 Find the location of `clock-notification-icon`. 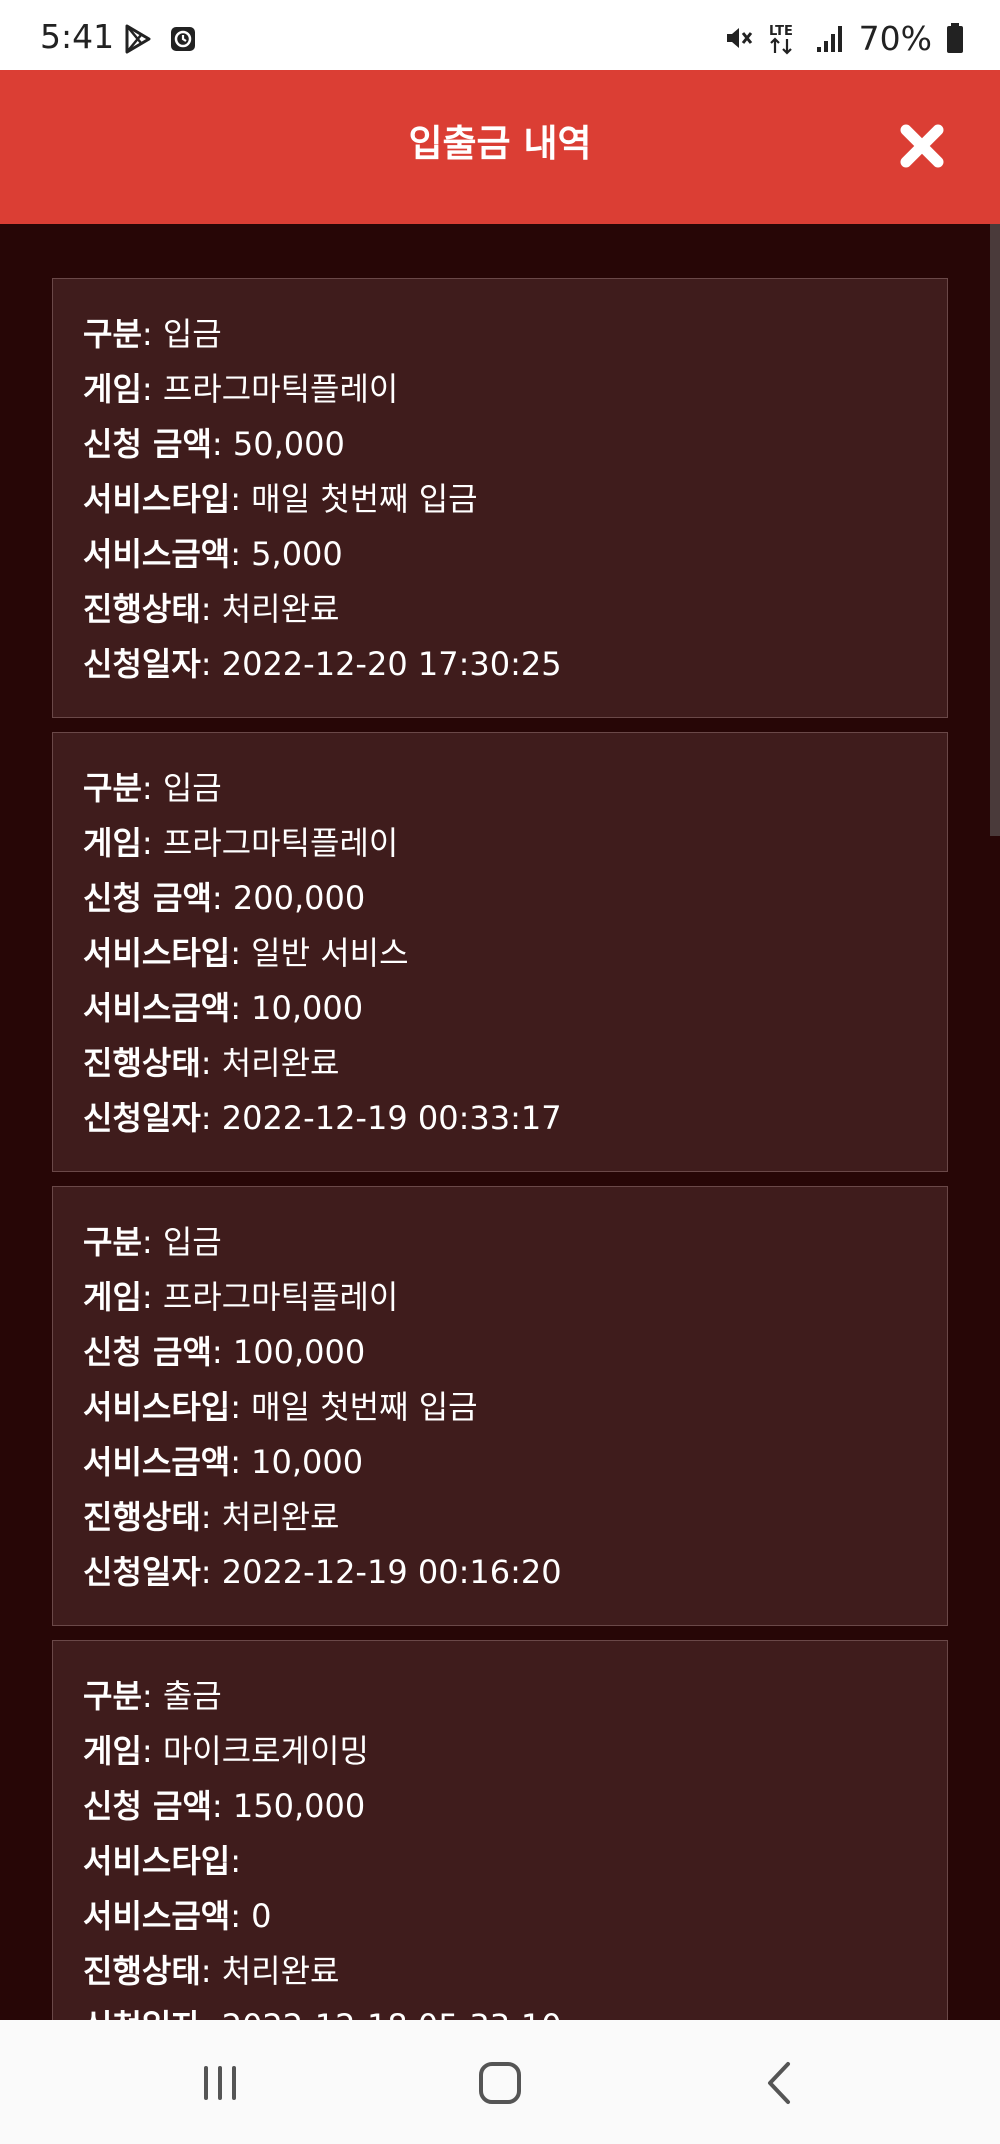

clock-notification-icon is located at coordinates (183, 39).